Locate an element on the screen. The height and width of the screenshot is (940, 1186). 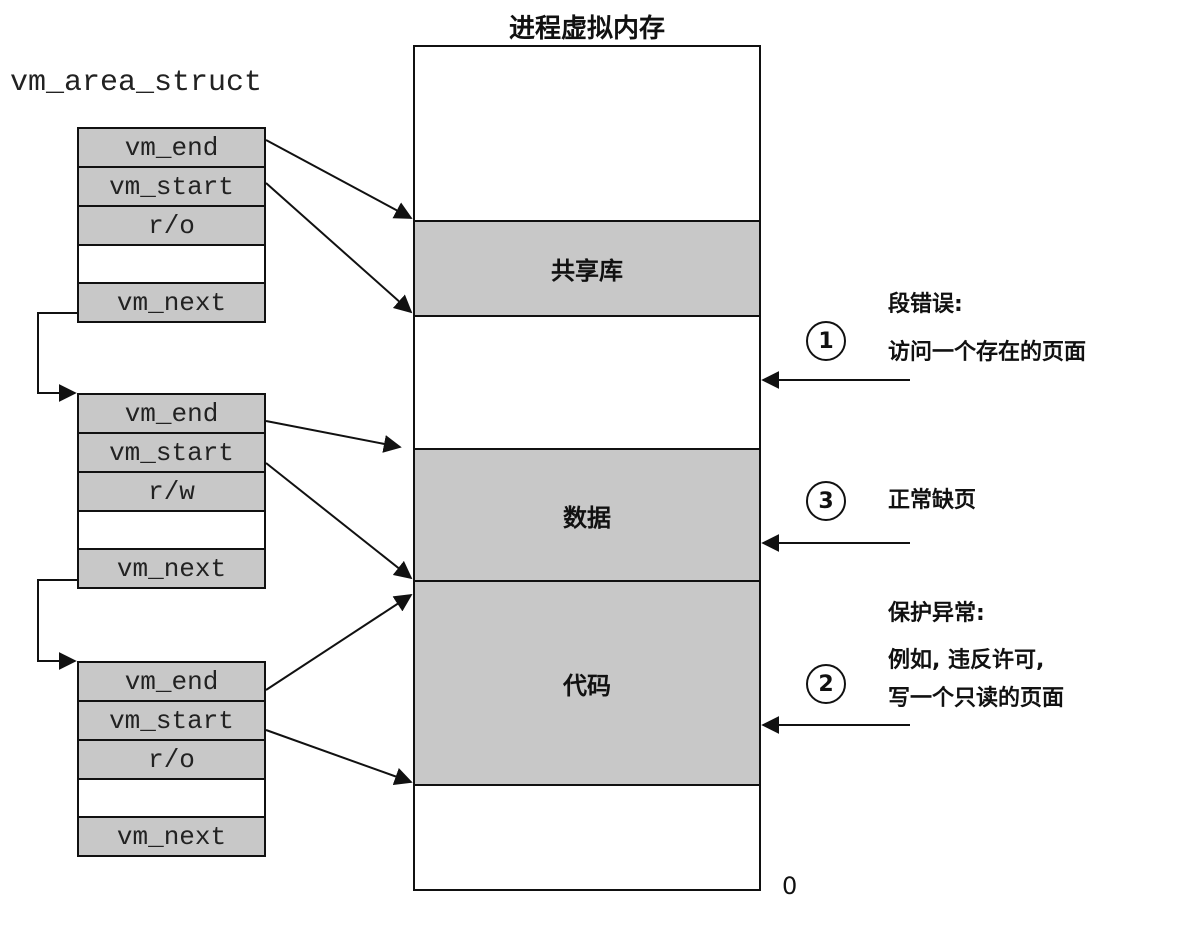
arrow-vma2-end is located at coordinates (333, 436).